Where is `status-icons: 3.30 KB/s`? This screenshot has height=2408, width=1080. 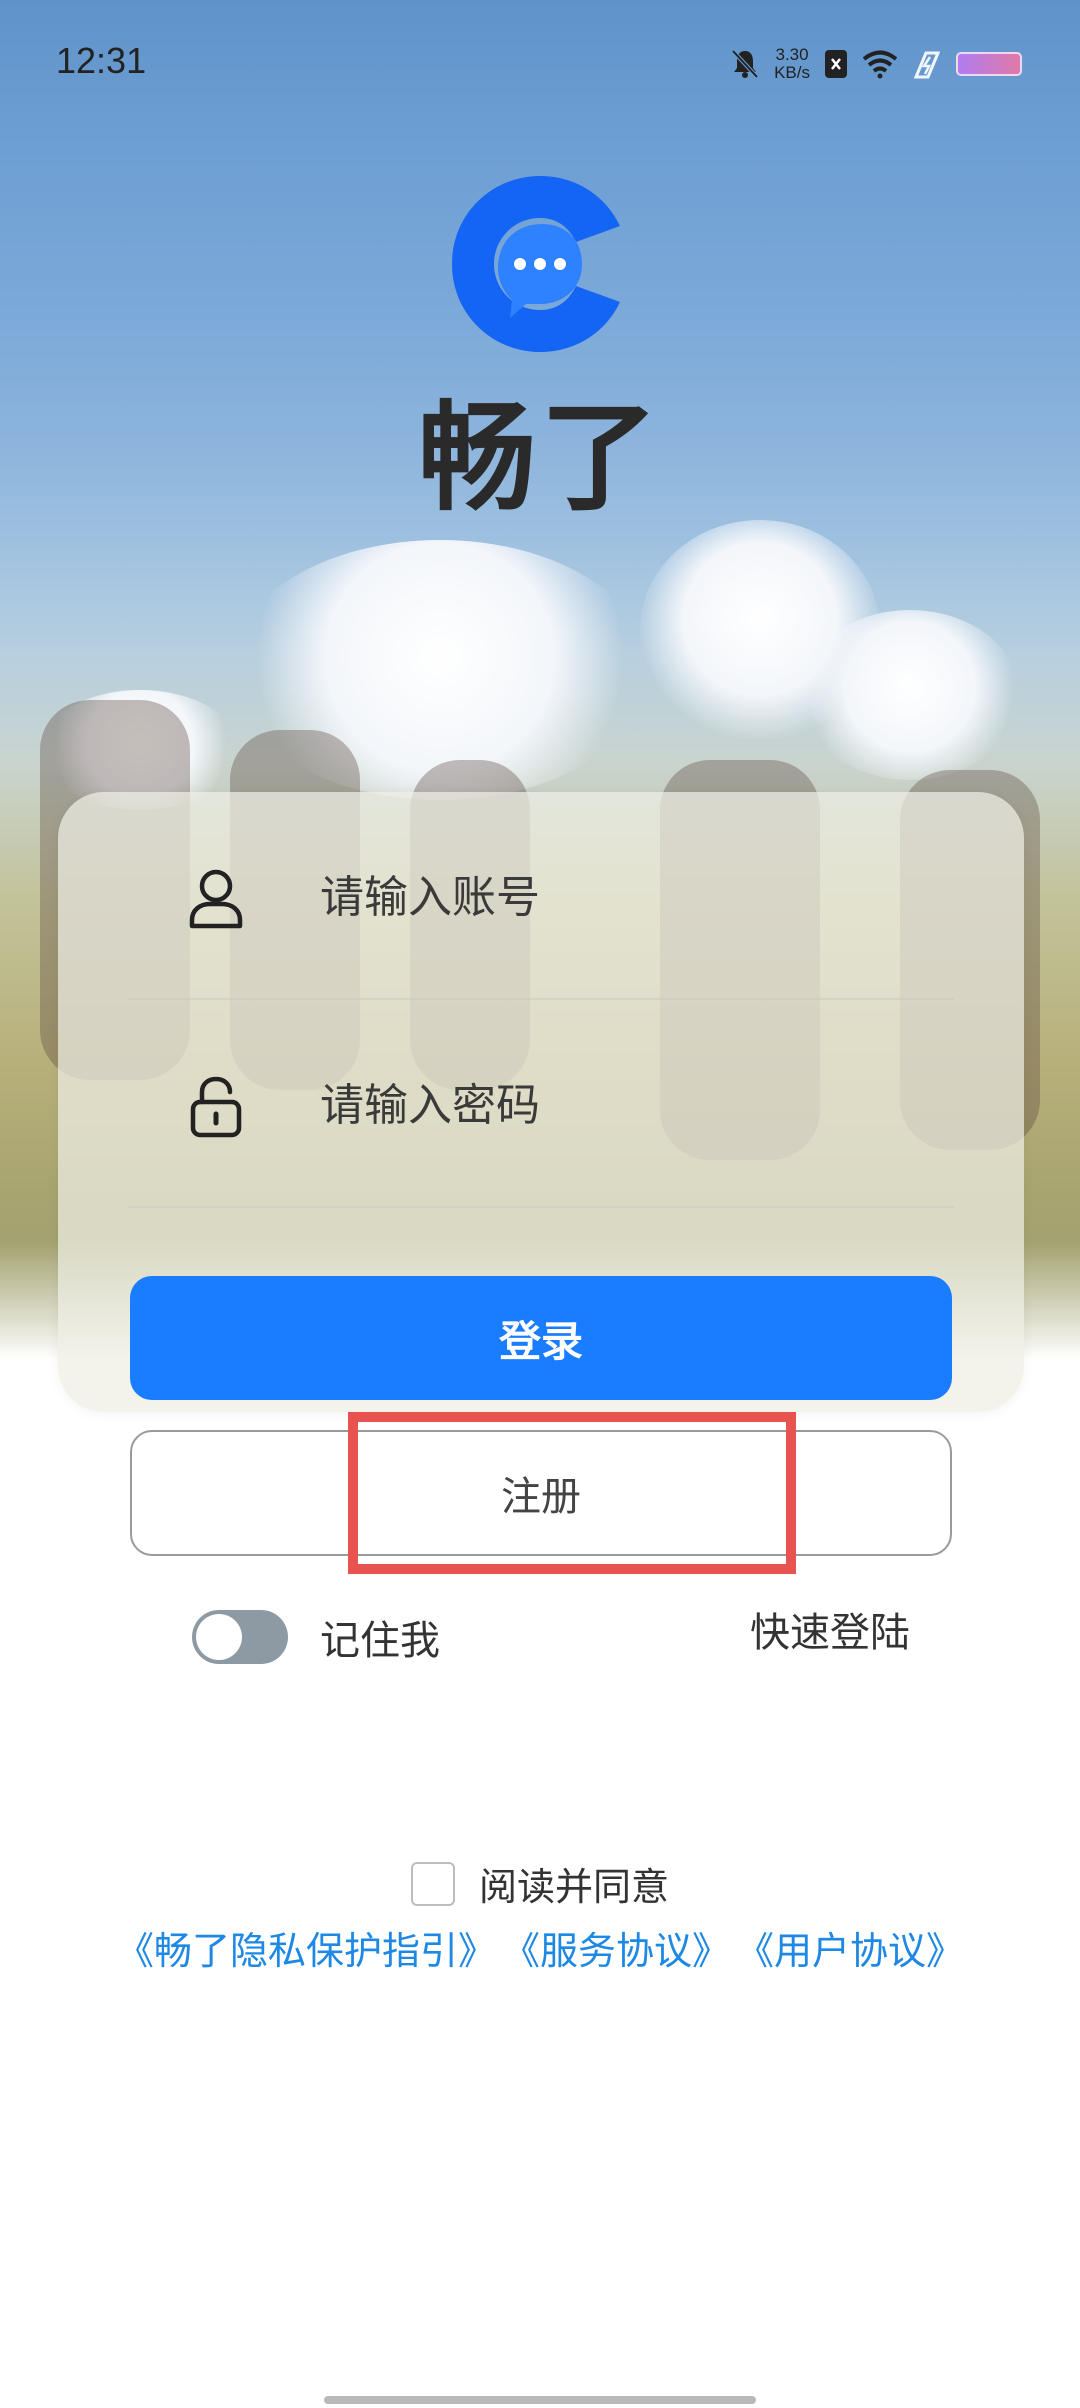
status-icons: 3.30 KB/s is located at coordinates (876, 64).